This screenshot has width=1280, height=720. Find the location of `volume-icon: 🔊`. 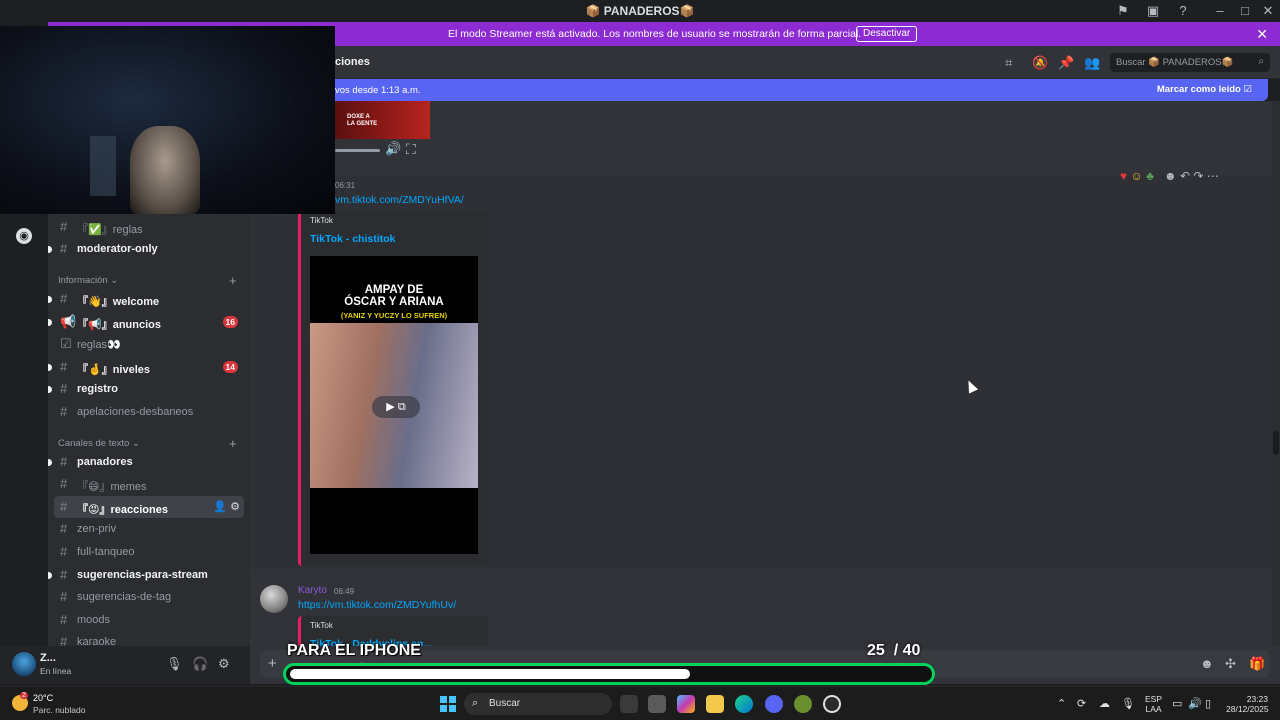

volume-icon: 🔊 is located at coordinates (393, 149).